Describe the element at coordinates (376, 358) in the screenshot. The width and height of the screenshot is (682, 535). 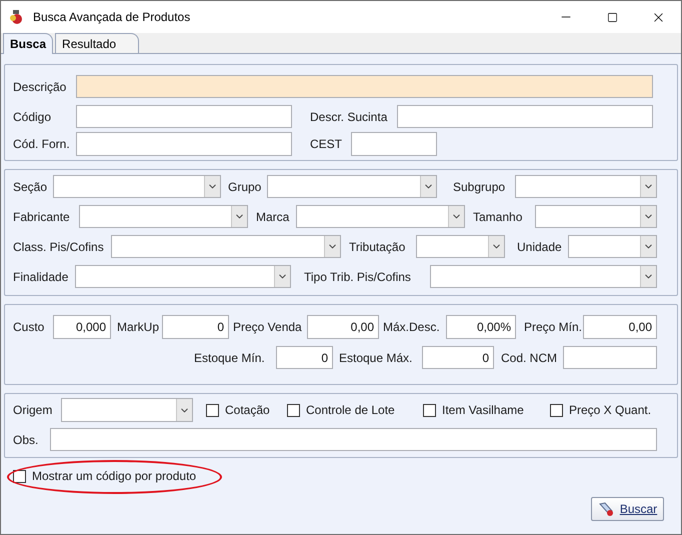
I see `field-label: Estoque Máx.` at that location.